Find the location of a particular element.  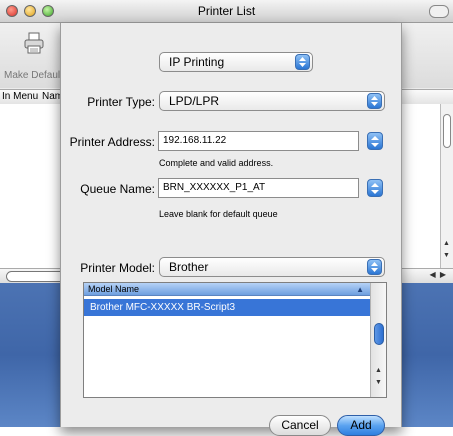

printer-model-popup: Brother is located at coordinates (272, 267).